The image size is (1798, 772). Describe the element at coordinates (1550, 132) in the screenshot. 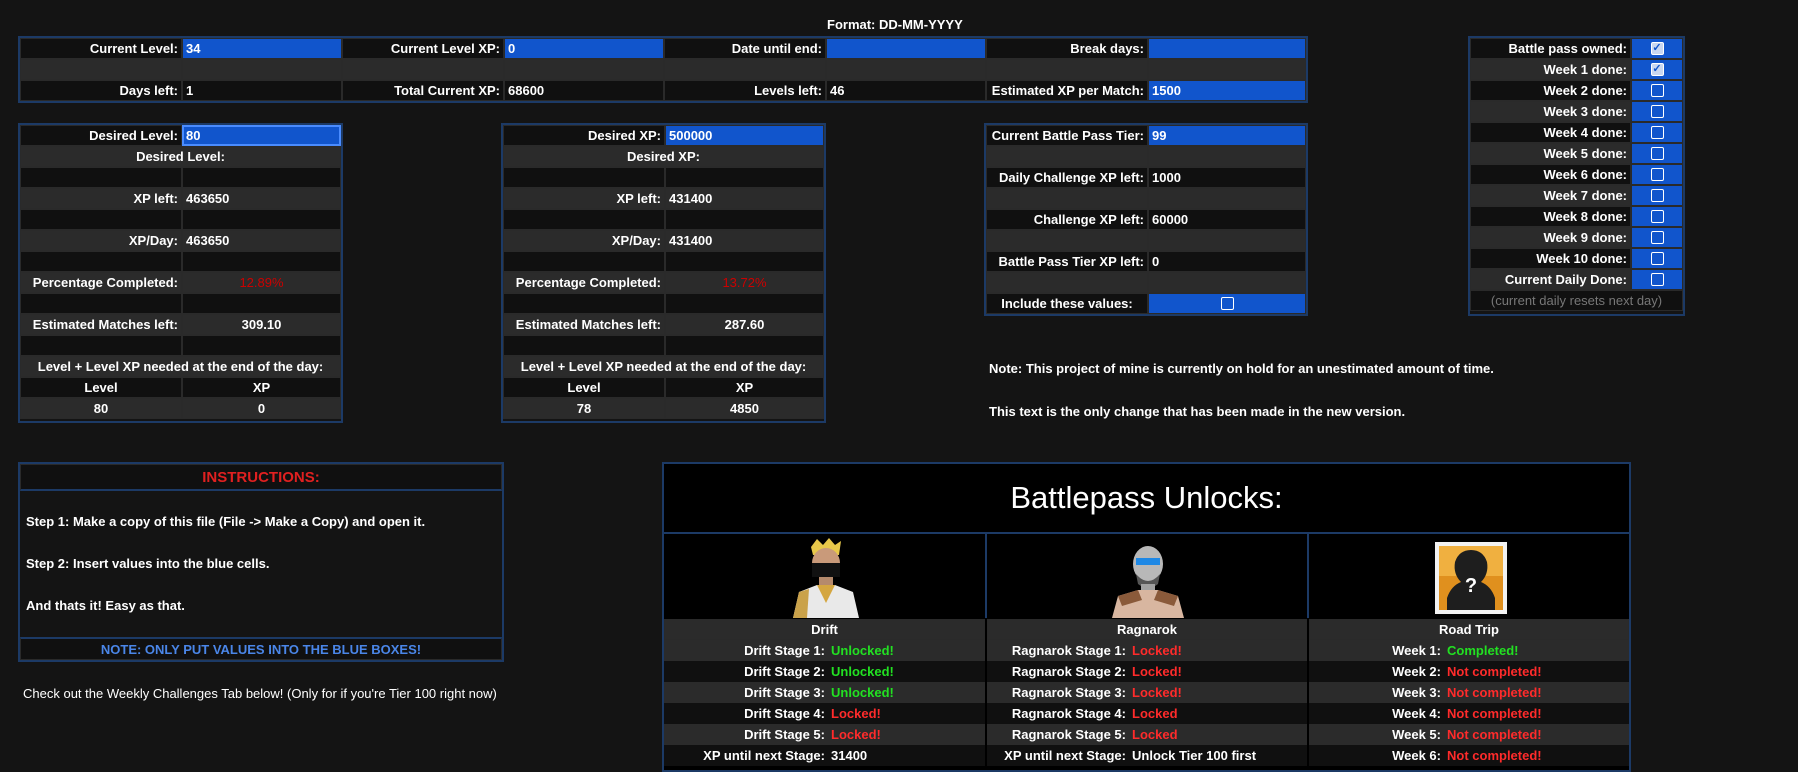

I see `week-label: Week 4 done:` at that location.